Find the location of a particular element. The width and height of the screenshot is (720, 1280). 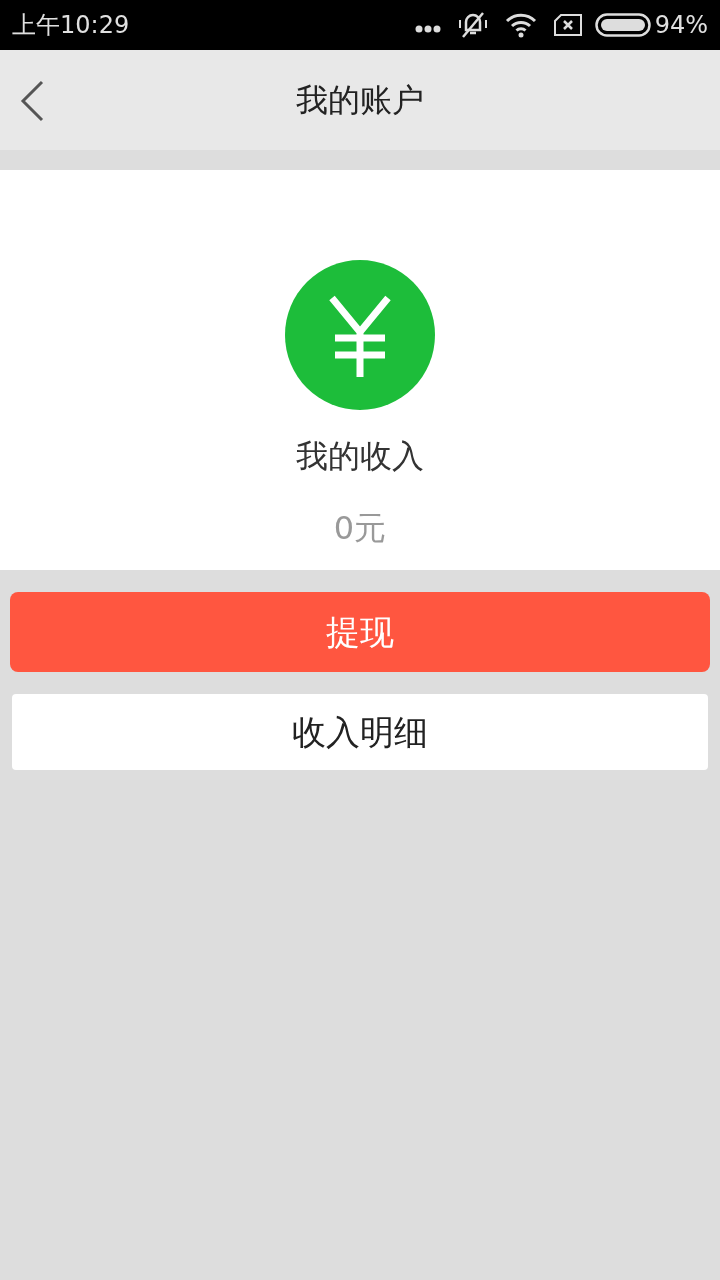

clock: 上午10:29 is located at coordinates (71, 25).